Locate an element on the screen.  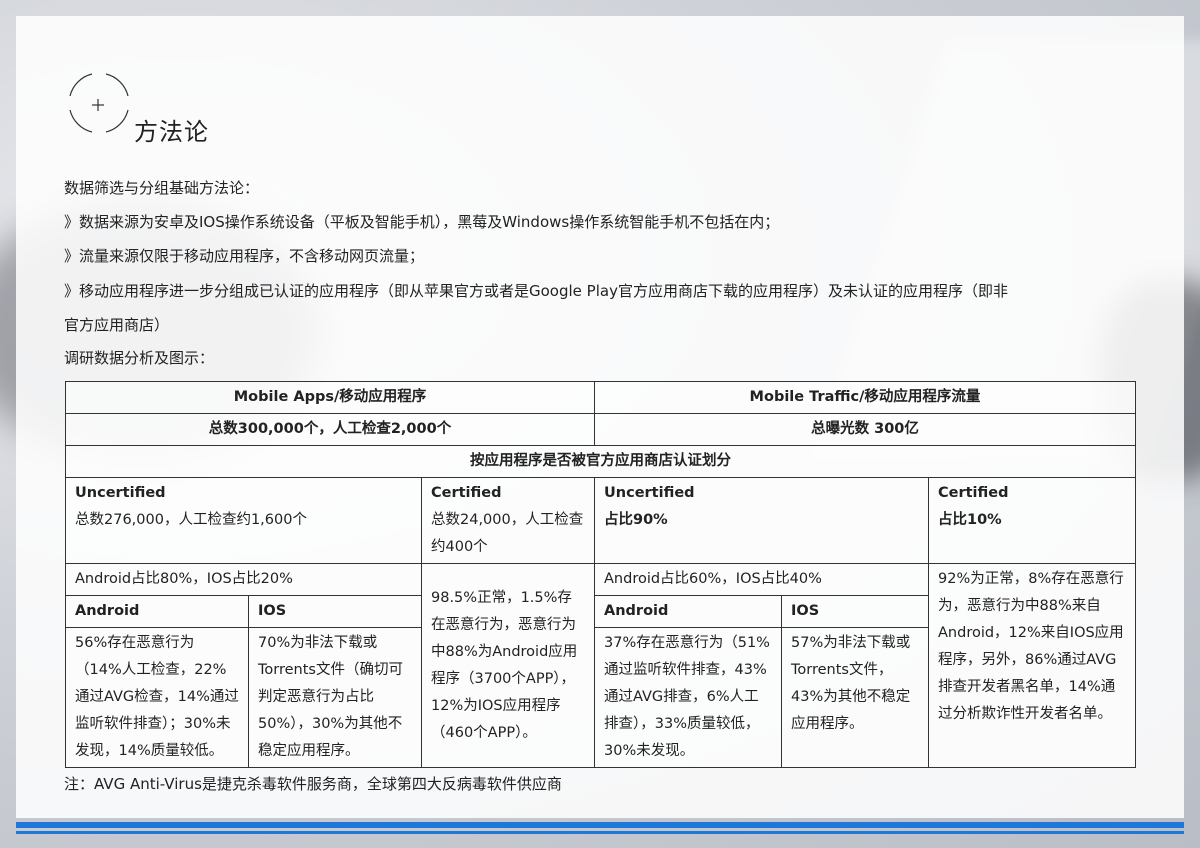
section-title: 方法论 is located at coordinates (171, 132).